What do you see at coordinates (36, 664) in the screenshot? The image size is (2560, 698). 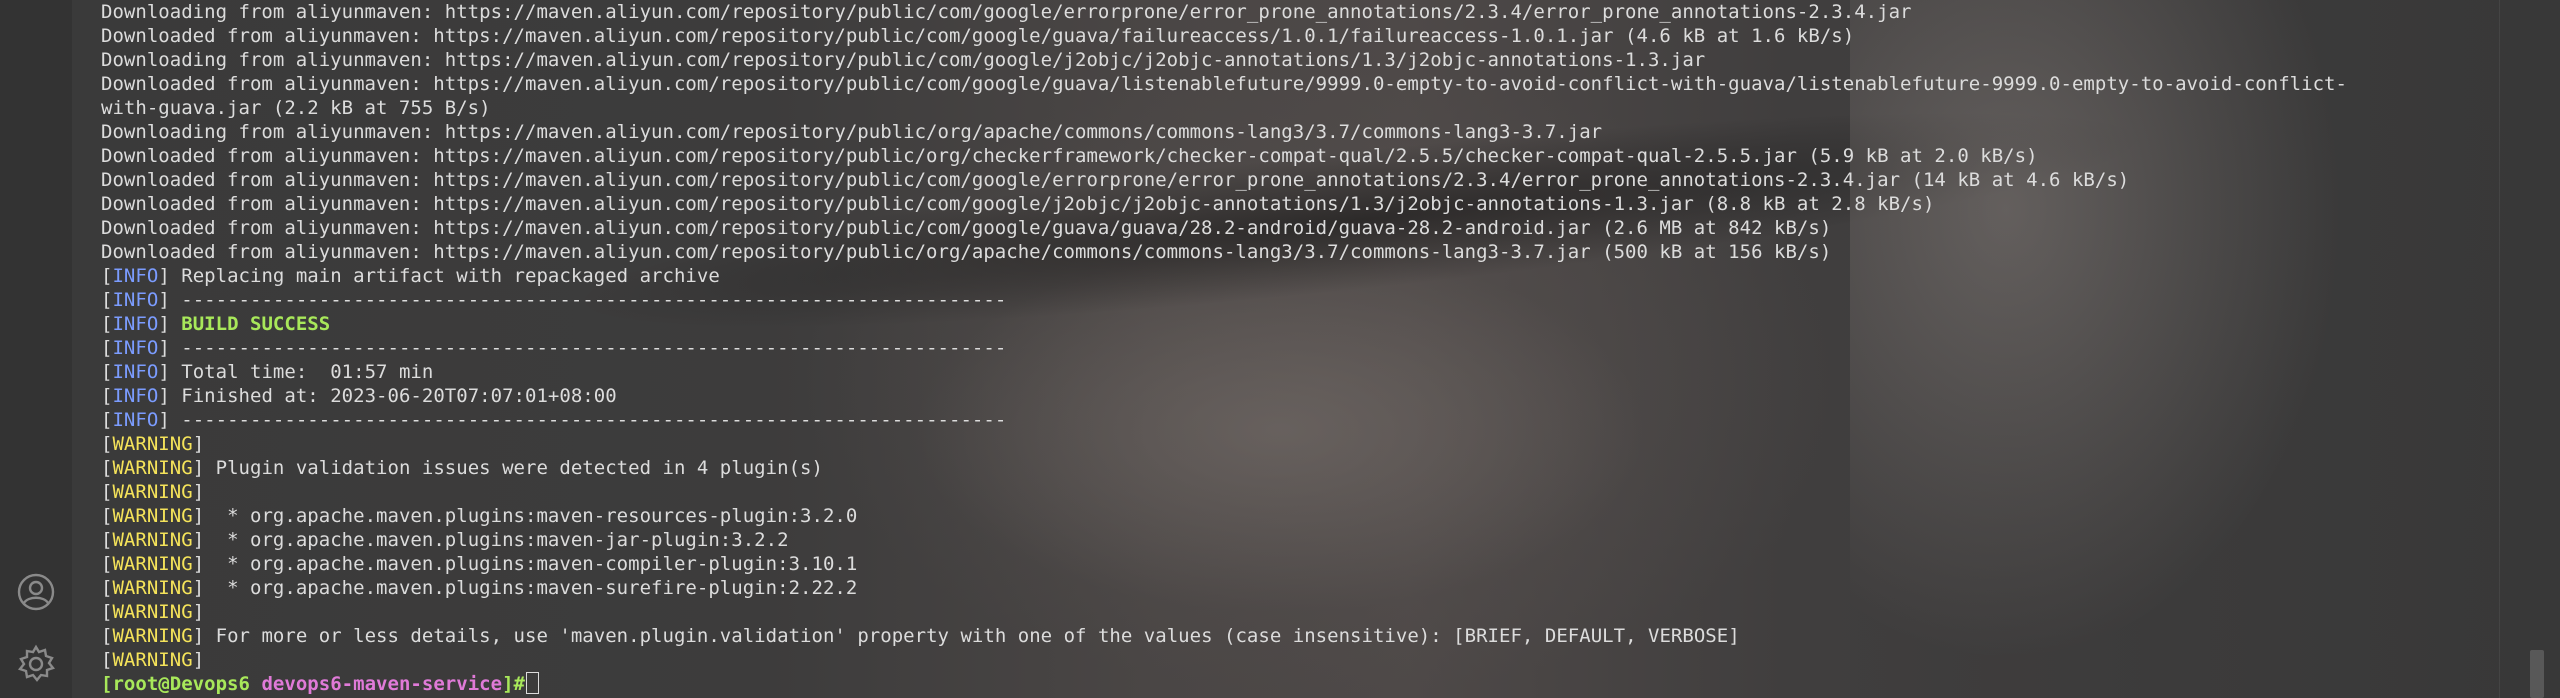 I see `gear-icon` at bounding box center [36, 664].